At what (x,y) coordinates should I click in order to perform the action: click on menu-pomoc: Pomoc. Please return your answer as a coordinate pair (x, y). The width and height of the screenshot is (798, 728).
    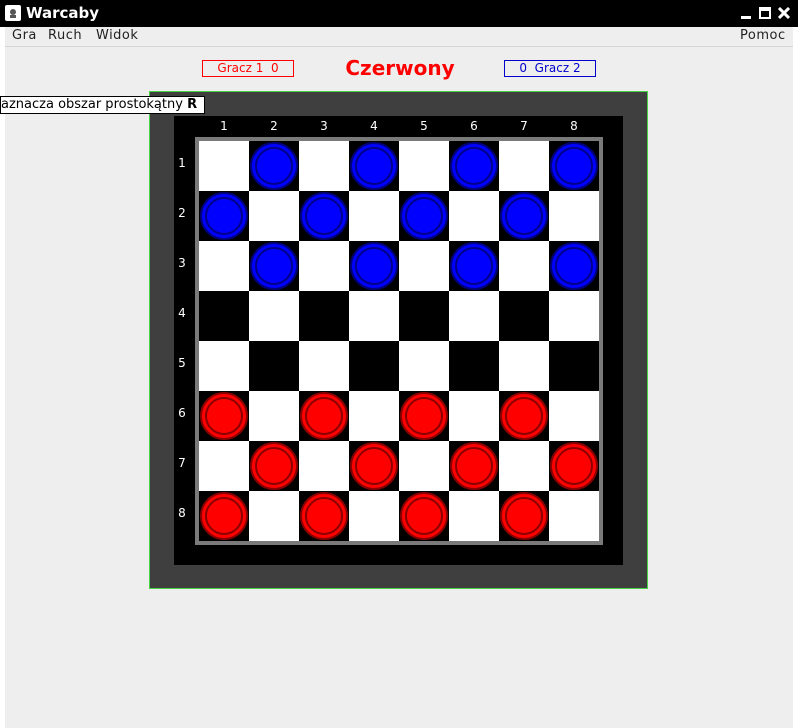
    Looking at the image, I should click on (763, 35).